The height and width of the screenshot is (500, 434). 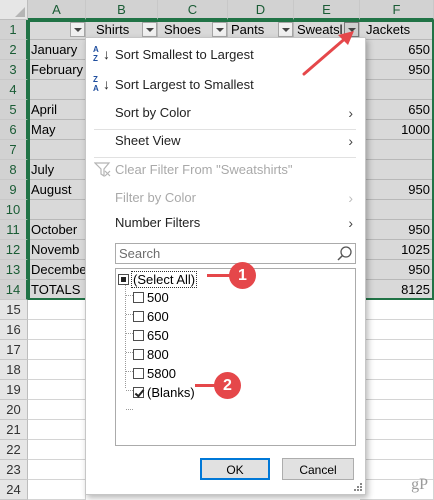 I want to click on ok-button: OK, so click(x=235, y=469).